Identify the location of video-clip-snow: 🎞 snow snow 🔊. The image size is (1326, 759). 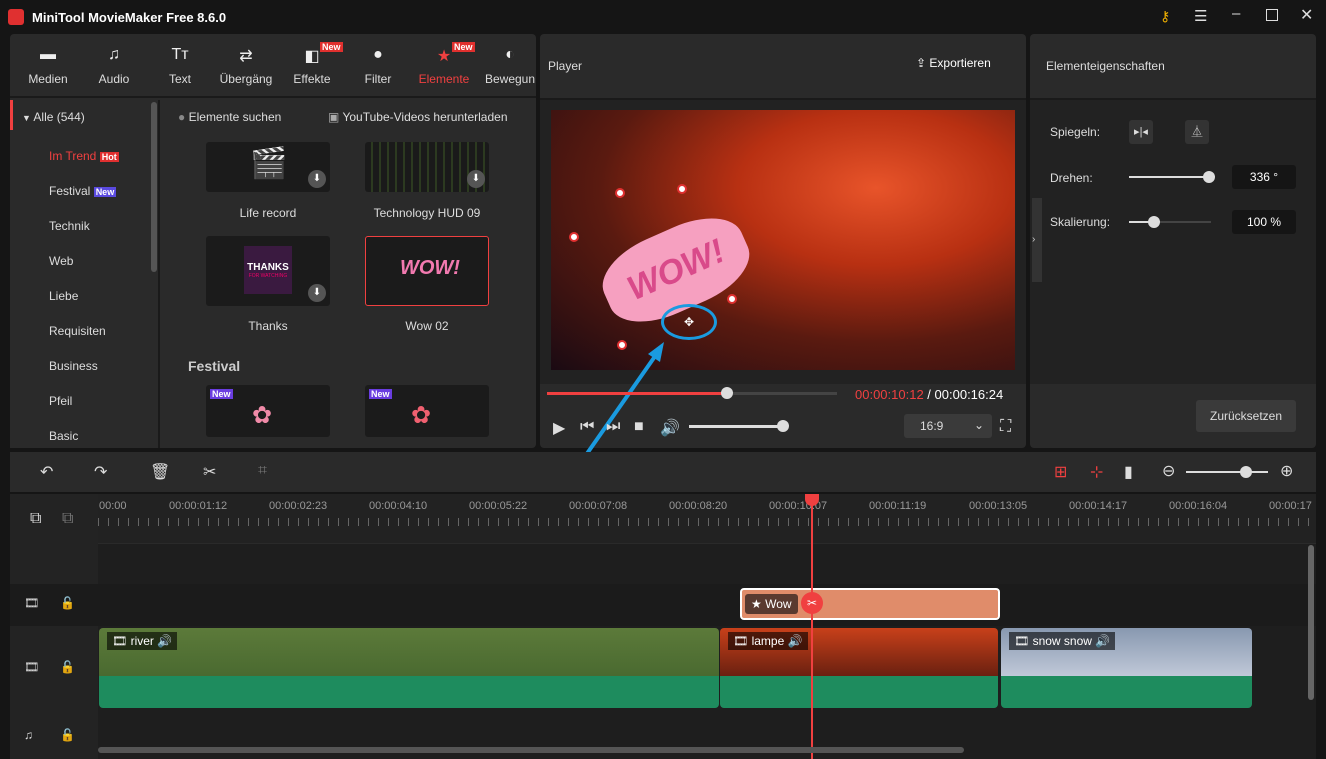
(1126, 668).